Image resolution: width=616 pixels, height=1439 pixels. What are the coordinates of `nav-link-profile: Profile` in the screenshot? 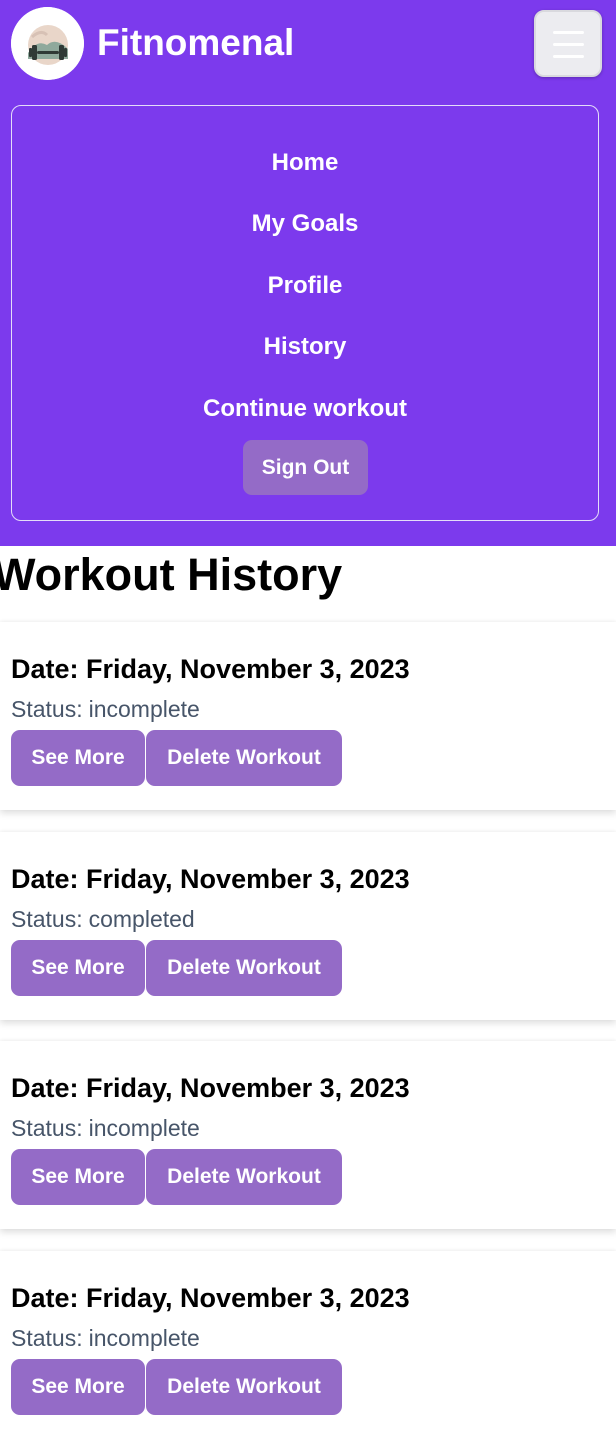 It's located at (305, 286).